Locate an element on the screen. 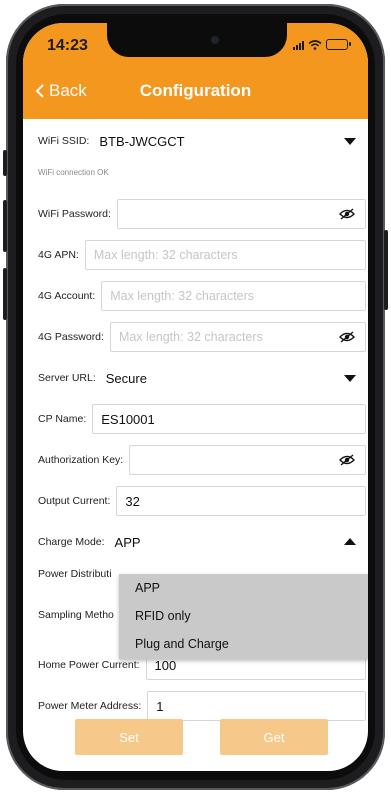 The width and height of the screenshot is (391, 794). output-current-field: 32 is located at coordinates (241, 501).